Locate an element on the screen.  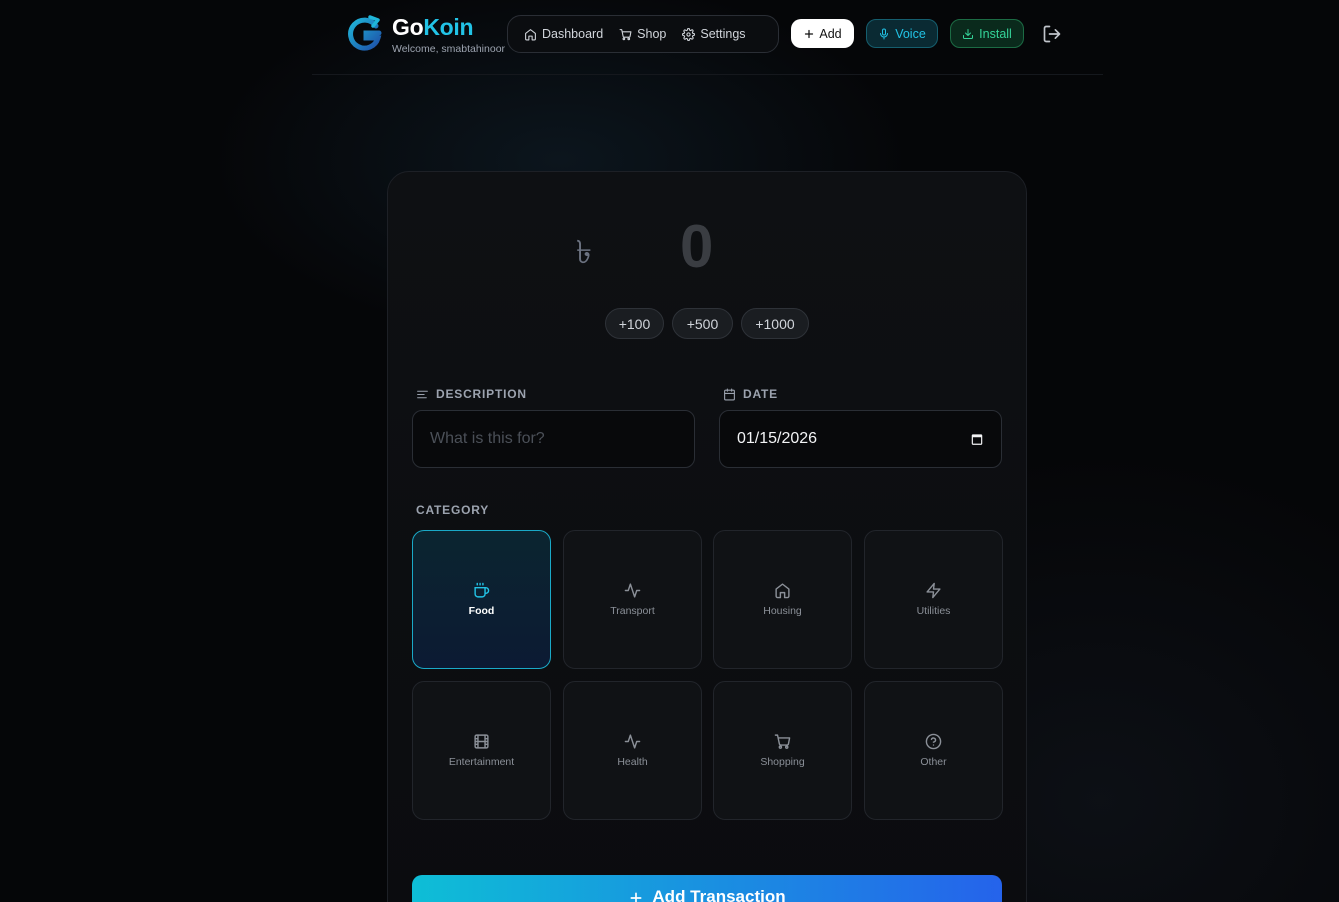
quick-add-1000-button: +1000 is located at coordinates (775, 323).